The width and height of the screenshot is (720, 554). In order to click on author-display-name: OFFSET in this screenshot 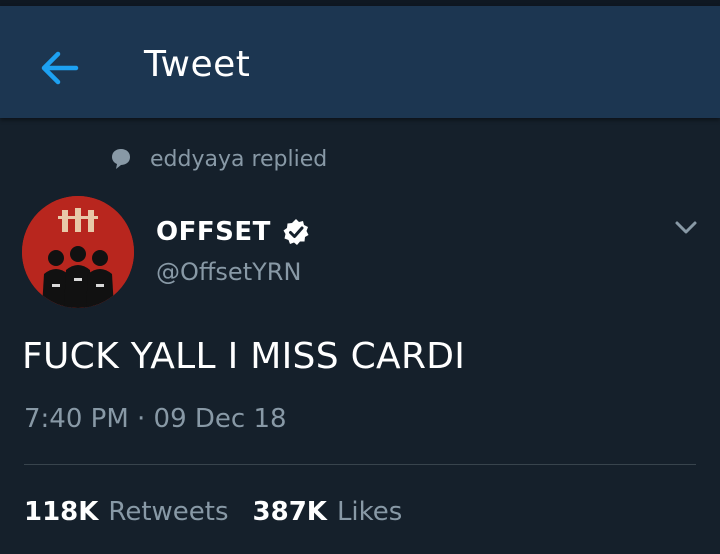, I will do `click(213, 232)`.